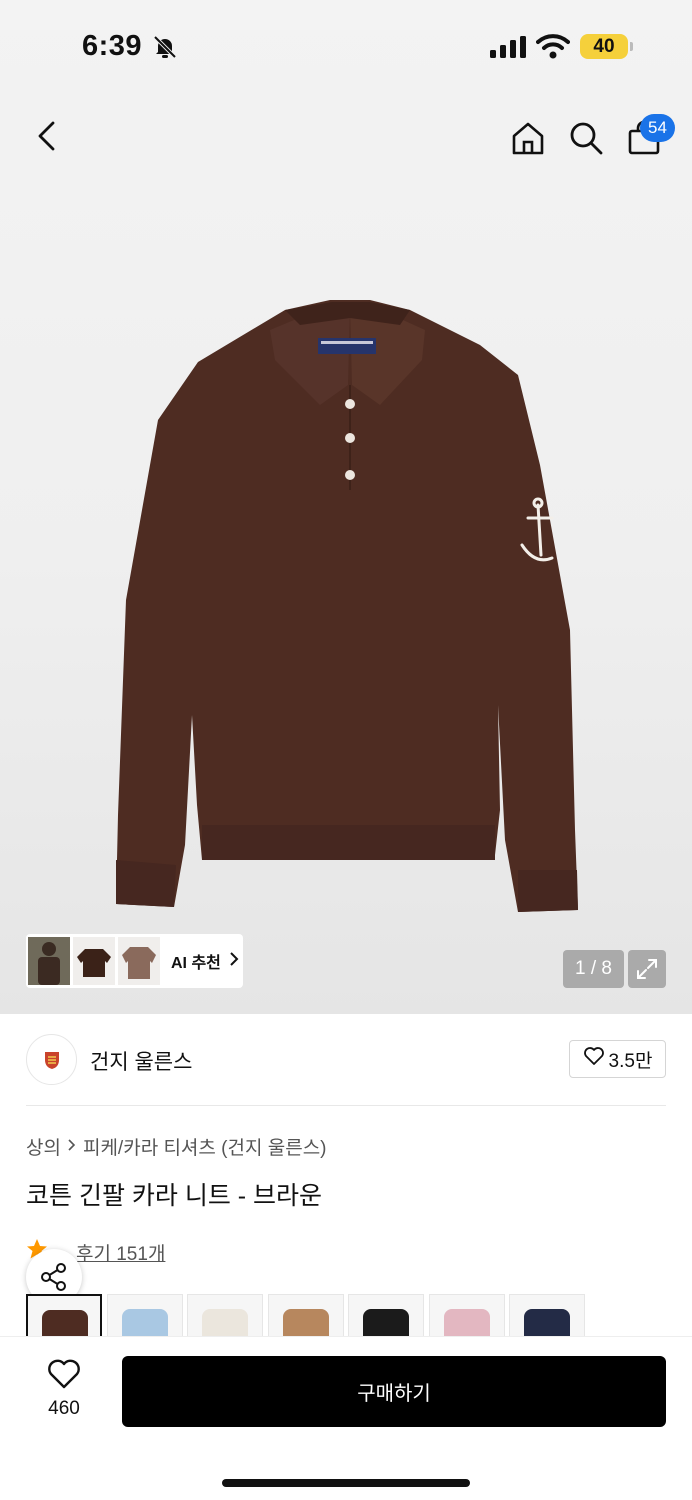  I want to click on battery-icon: 40, so click(604, 46).